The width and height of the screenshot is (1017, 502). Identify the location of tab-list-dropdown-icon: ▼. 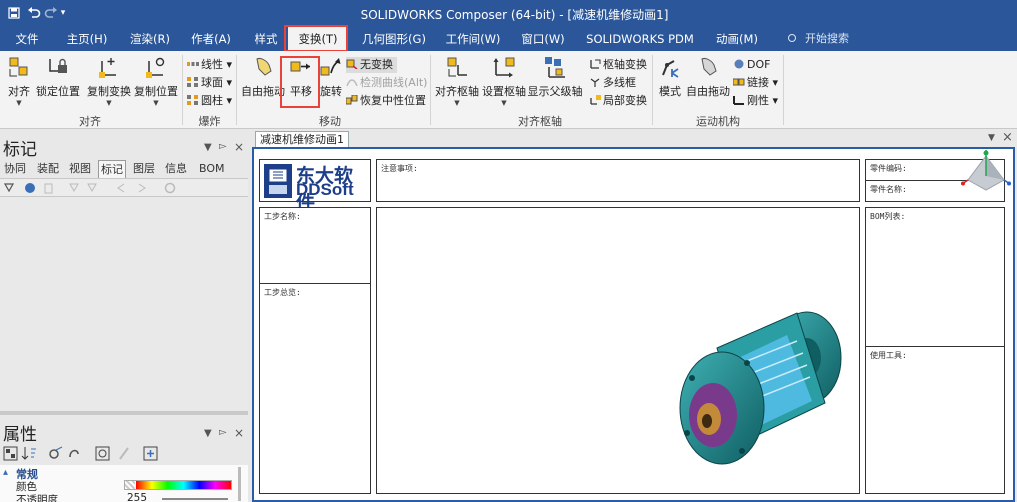
(991, 138).